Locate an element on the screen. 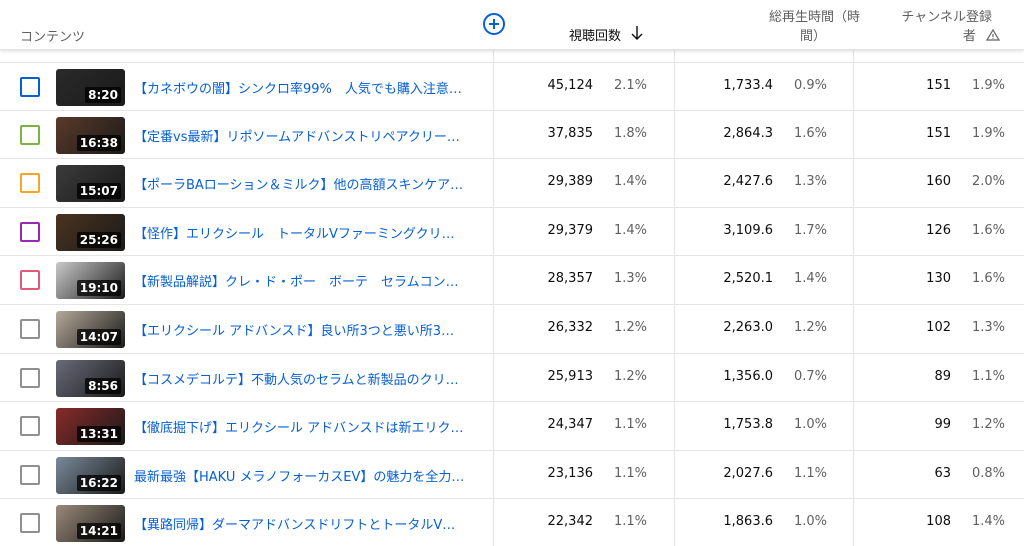 The width and height of the screenshot is (1024, 546). subscribers-percent: 1.4% is located at coordinates (988, 522).